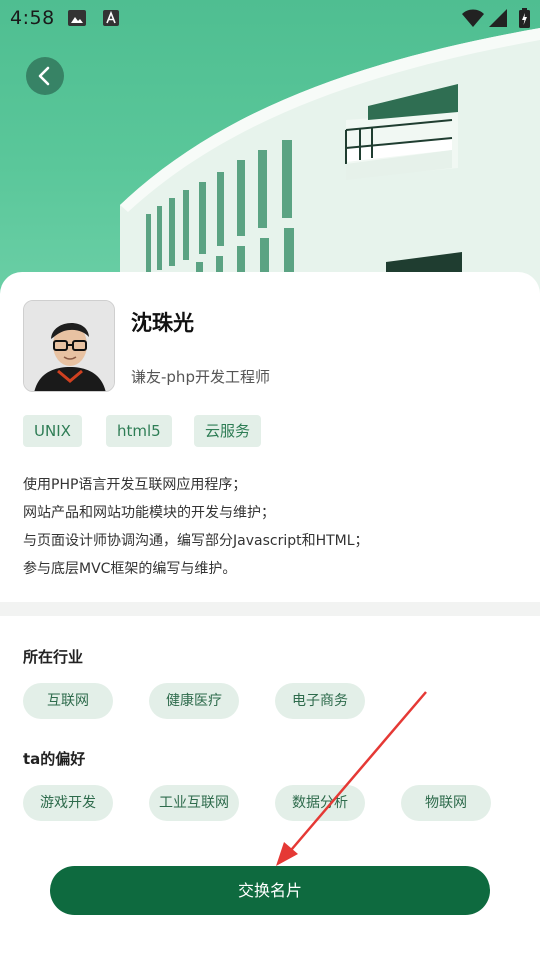 The image size is (540, 960). What do you see at coordinates (498, 20) in the screenshot?
I see `signal-icon` at bounding box center [498, 20].